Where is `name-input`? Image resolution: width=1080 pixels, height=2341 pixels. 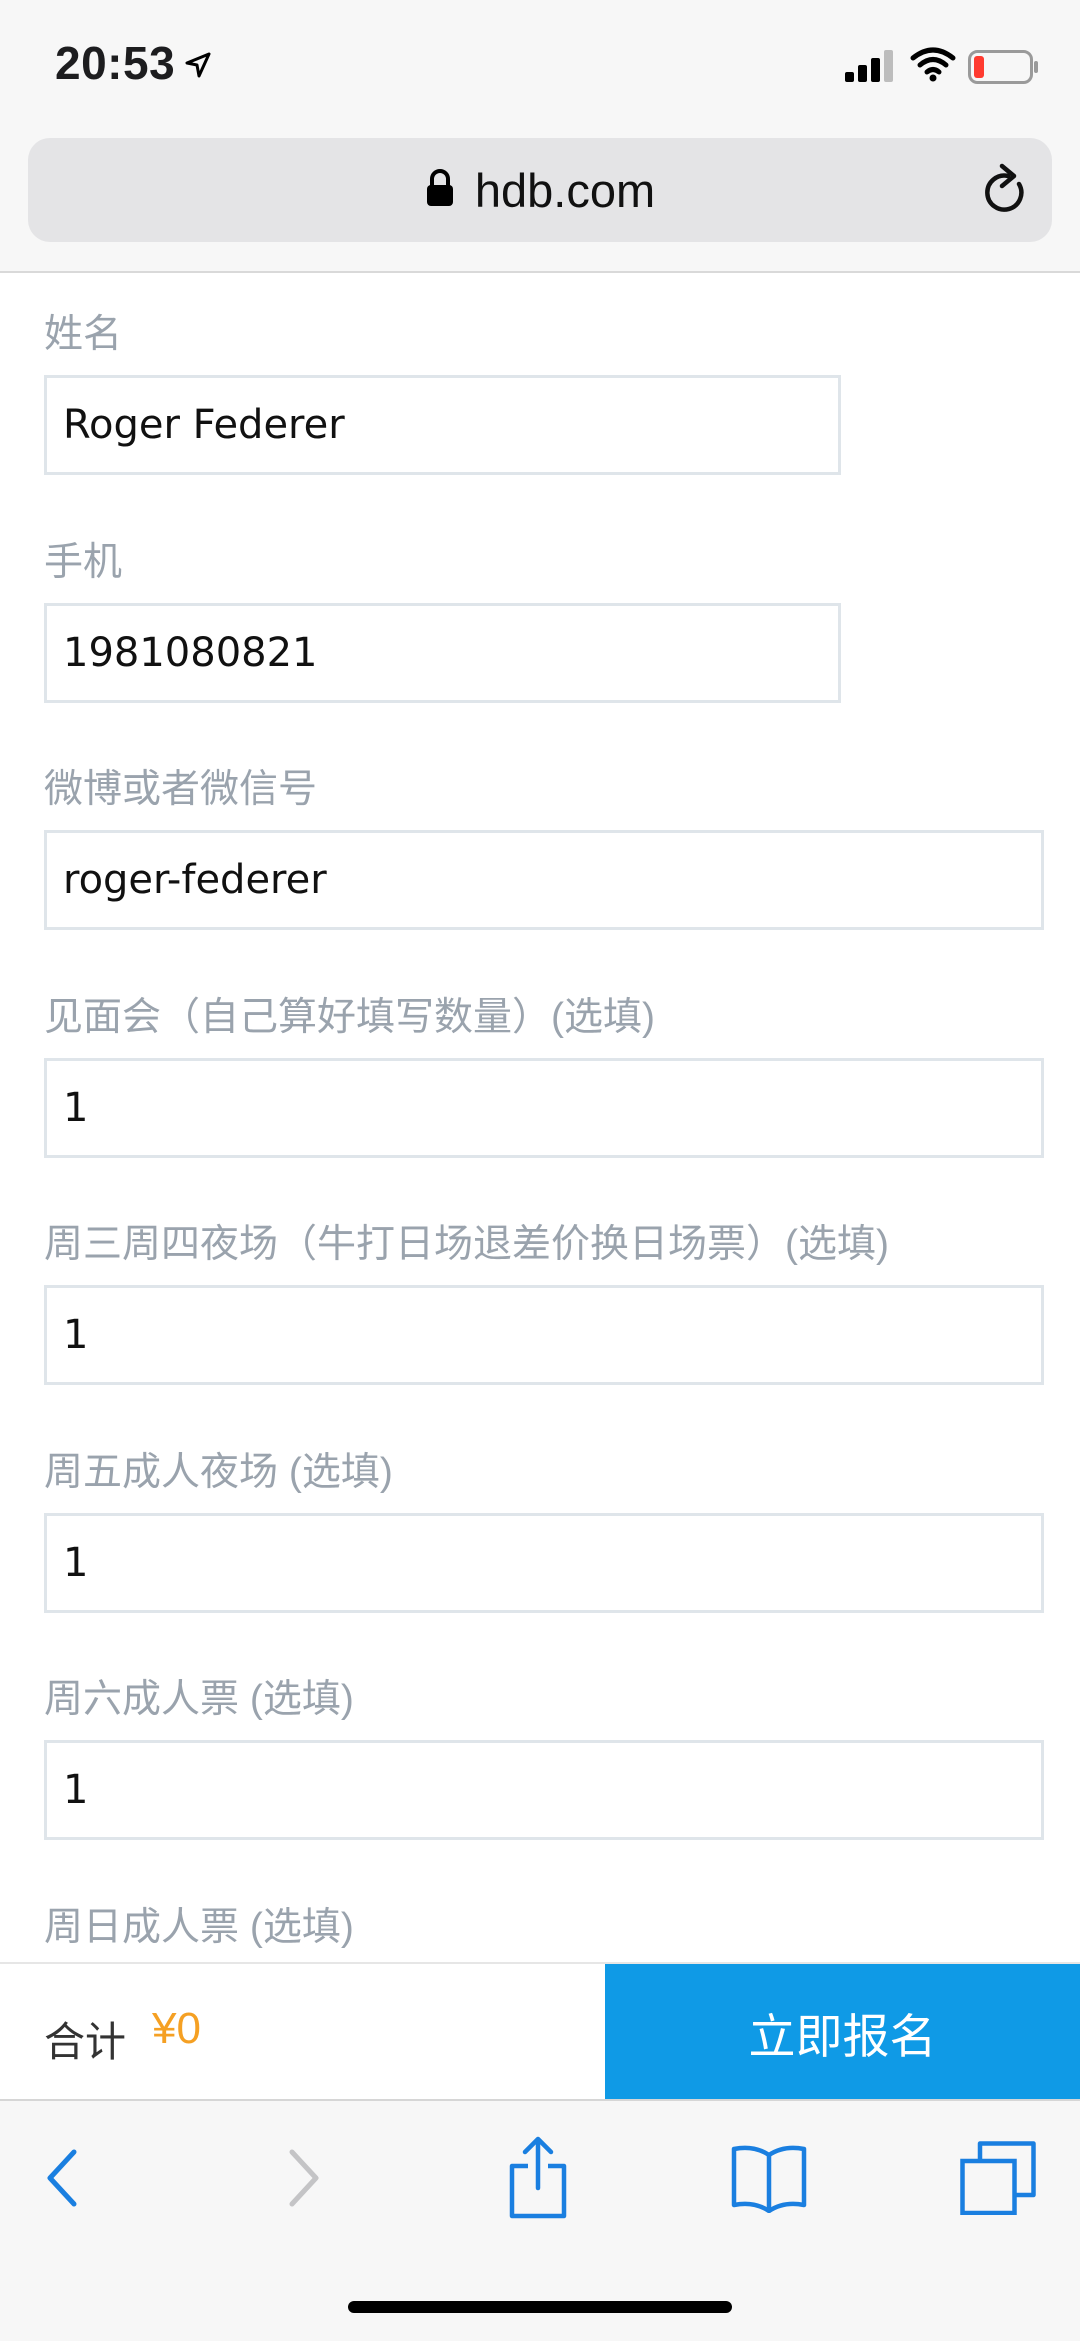 name-input is located at coordinates (442, 425).